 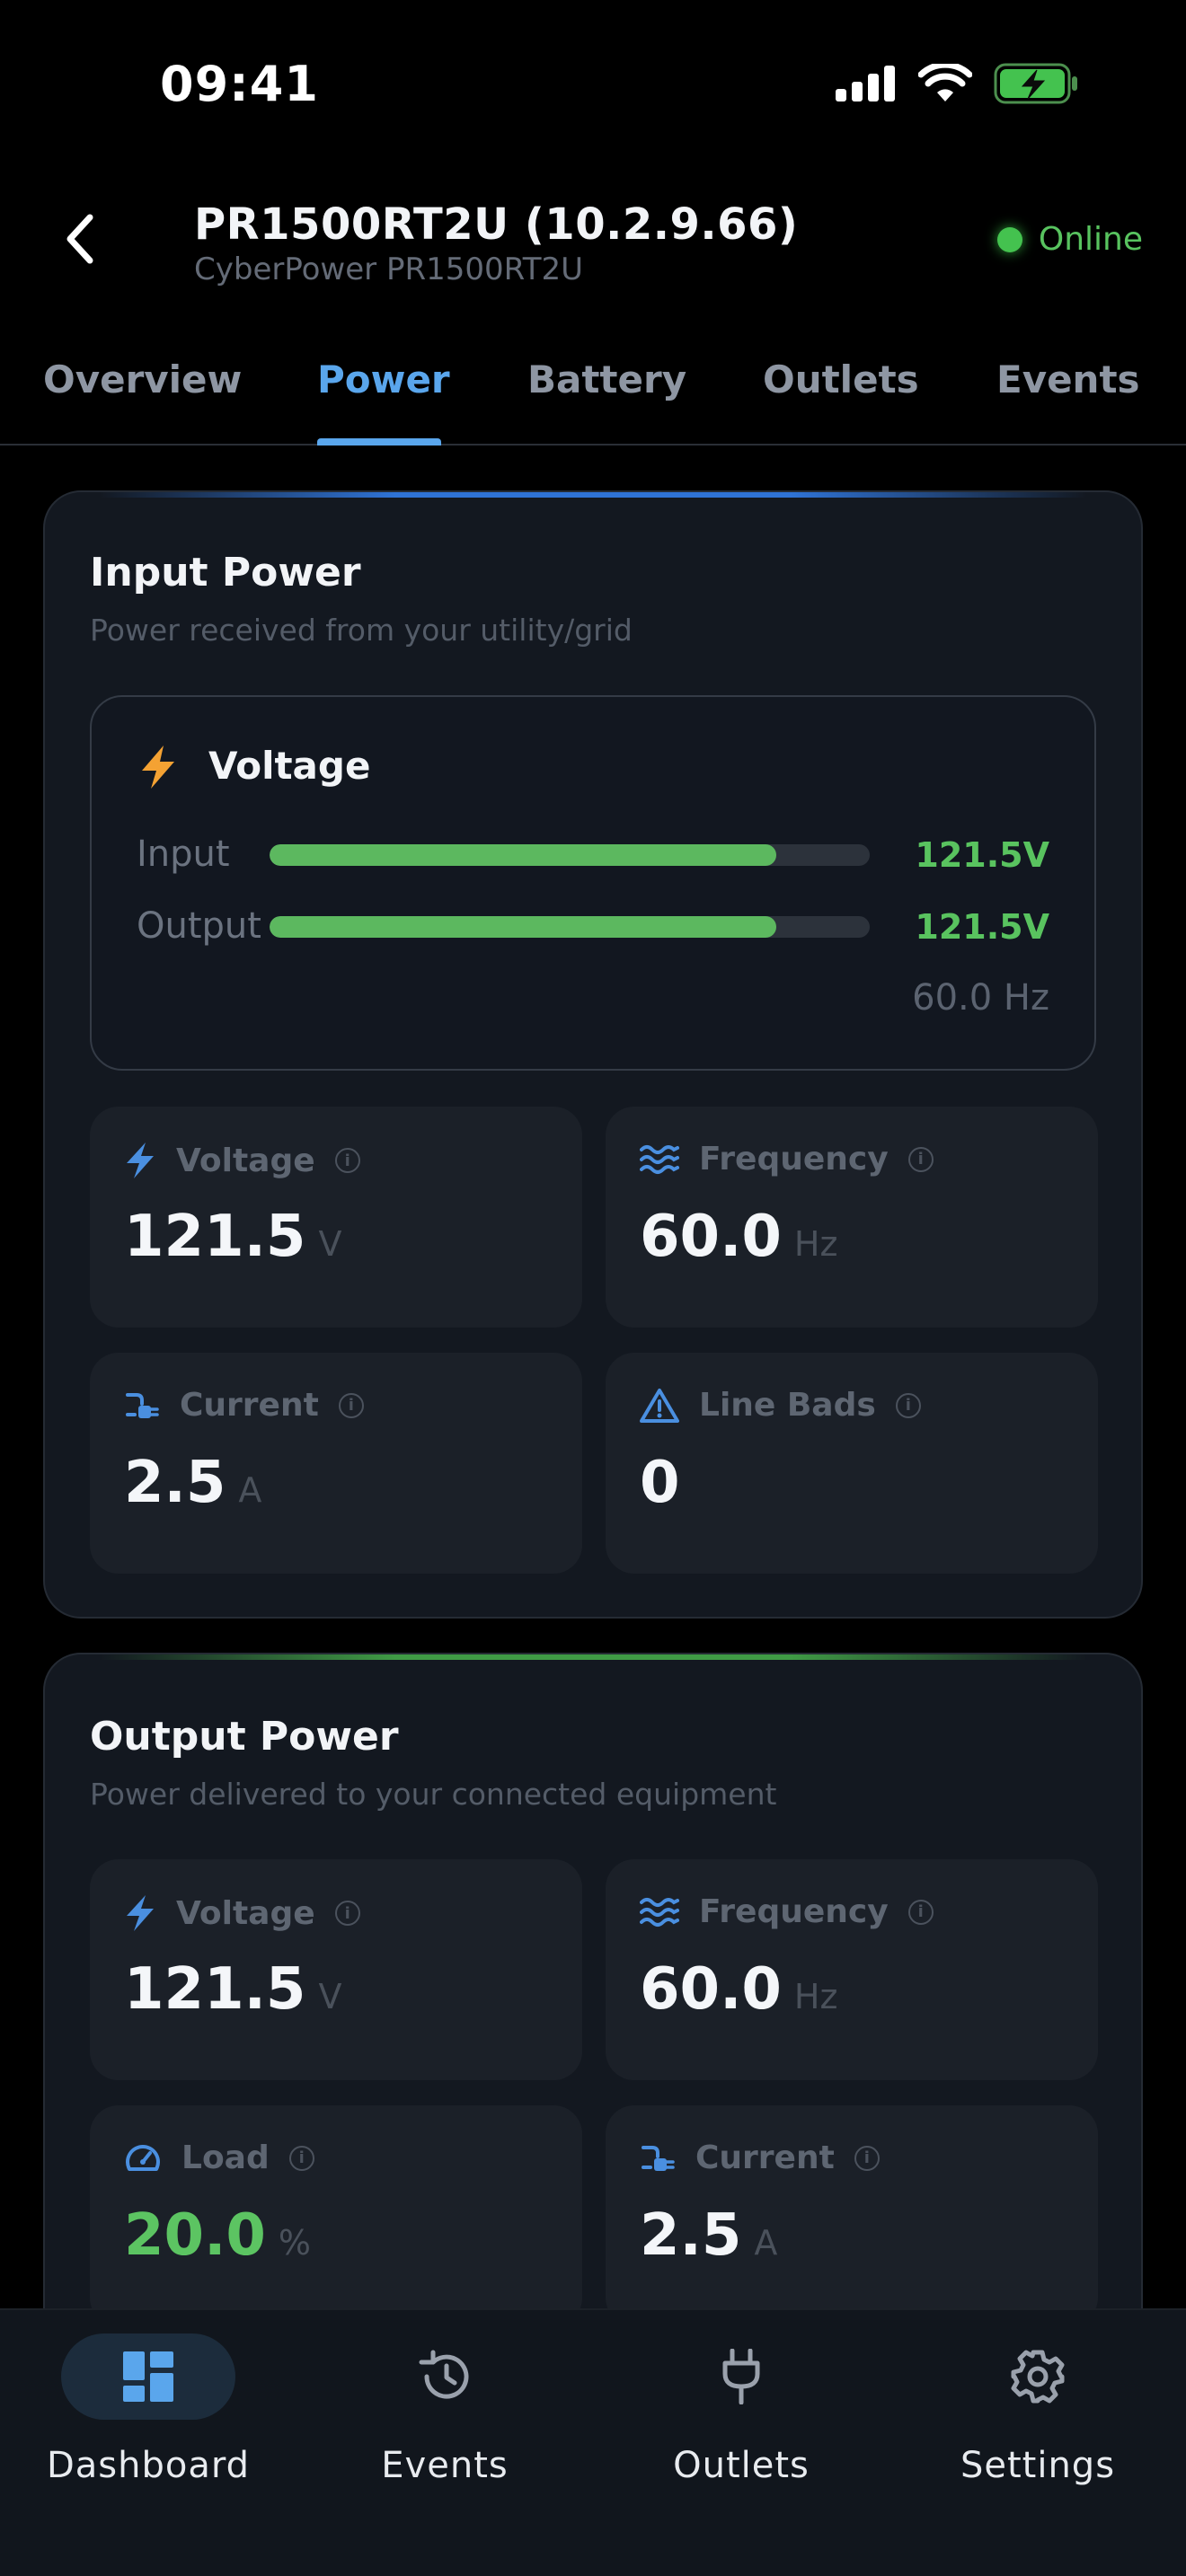 What do you see at coordinates (523, 855) in the screenshot?
I see `input-voltage-bar-fill` at bounding box center [523, 855].